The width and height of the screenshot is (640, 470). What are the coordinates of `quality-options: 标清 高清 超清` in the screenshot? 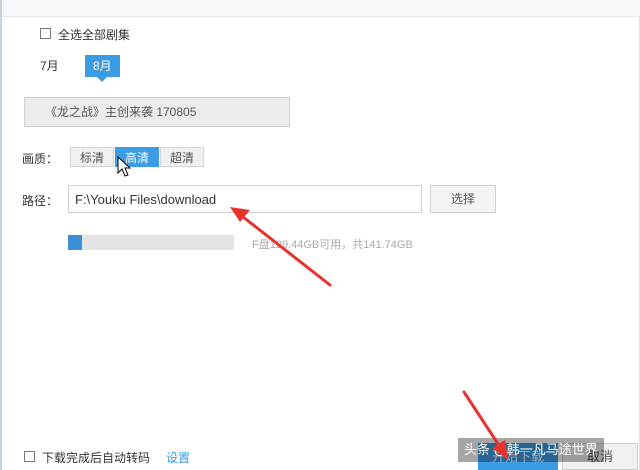 It's located at (137, 157).